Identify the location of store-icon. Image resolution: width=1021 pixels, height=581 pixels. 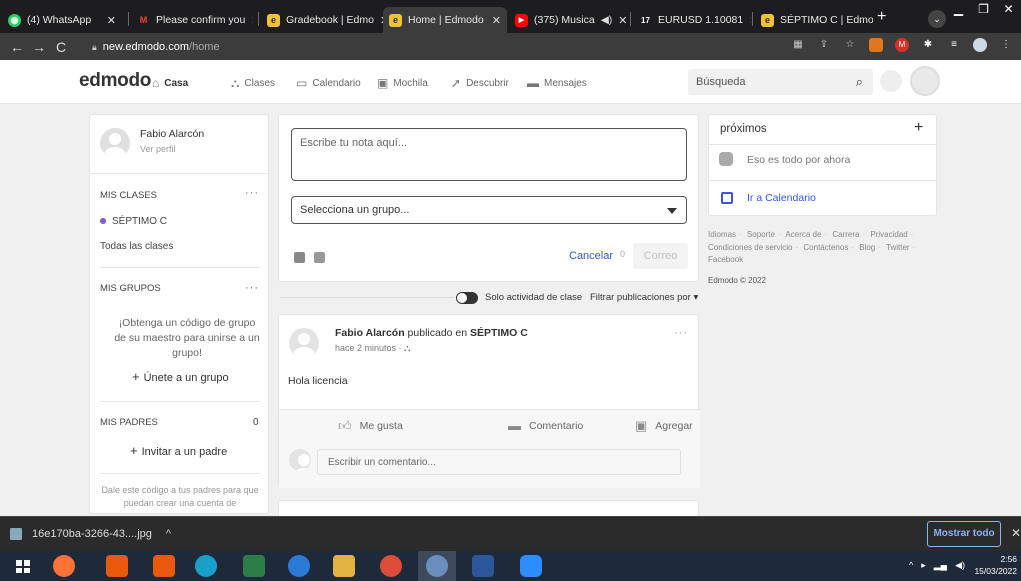
(254, 566).